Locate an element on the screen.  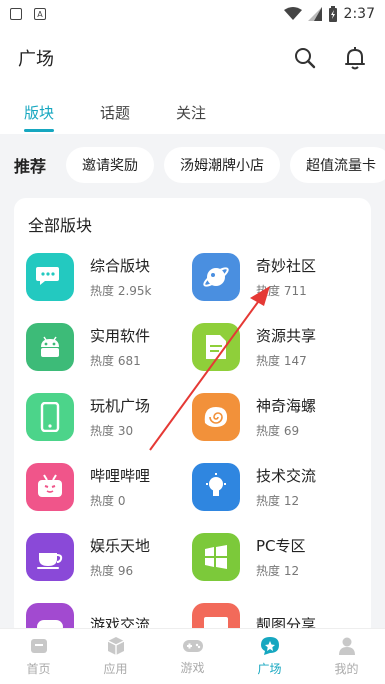
board-name: 玩机广场 is located at coordinates (120, 406).